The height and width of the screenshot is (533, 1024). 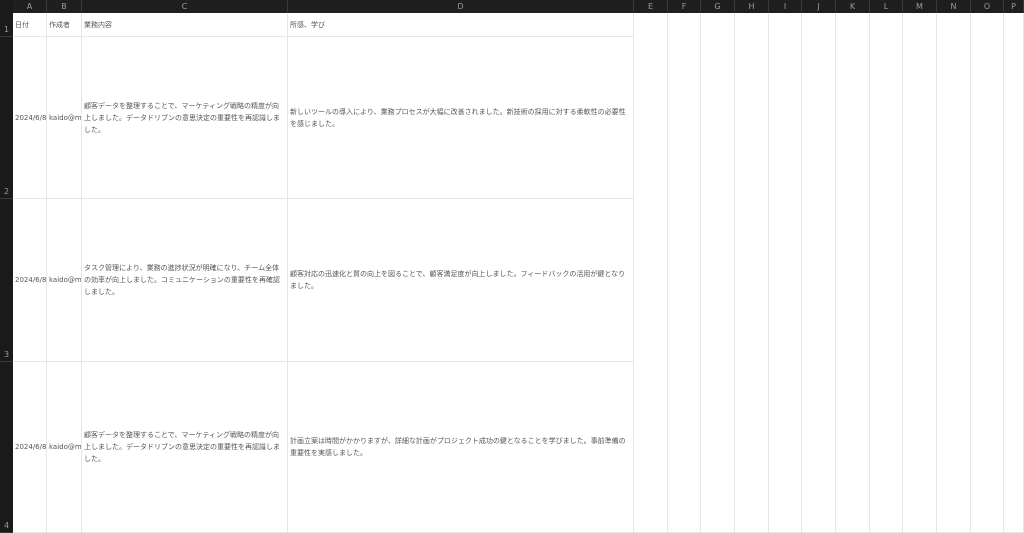 I want to click on row-header-2: 2, so click(x=6, y=118).